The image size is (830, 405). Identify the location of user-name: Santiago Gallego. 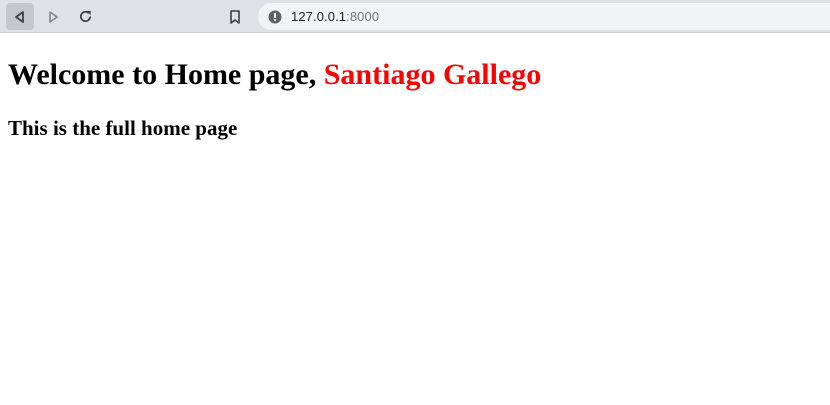
(432, 74).